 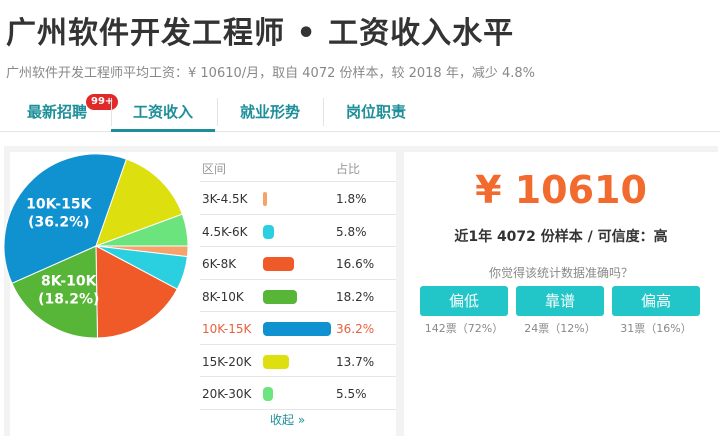 What do you see at coordinates (355, 296) in the screenshot?
I see `share-value: 18.2%` at bounding box center [355, 296].